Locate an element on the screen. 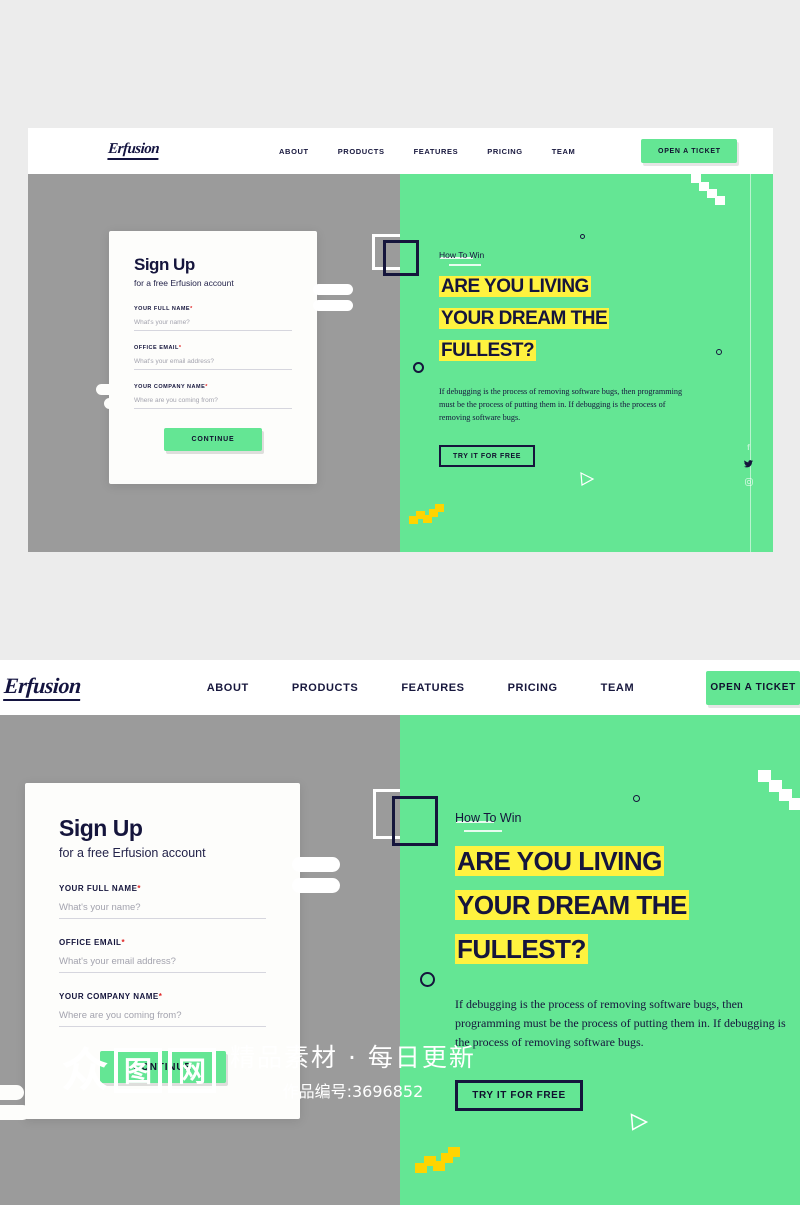  form-field-office-email-large: OFFICE EMAIL* What's your email address? is located at coordinates (162, 955).